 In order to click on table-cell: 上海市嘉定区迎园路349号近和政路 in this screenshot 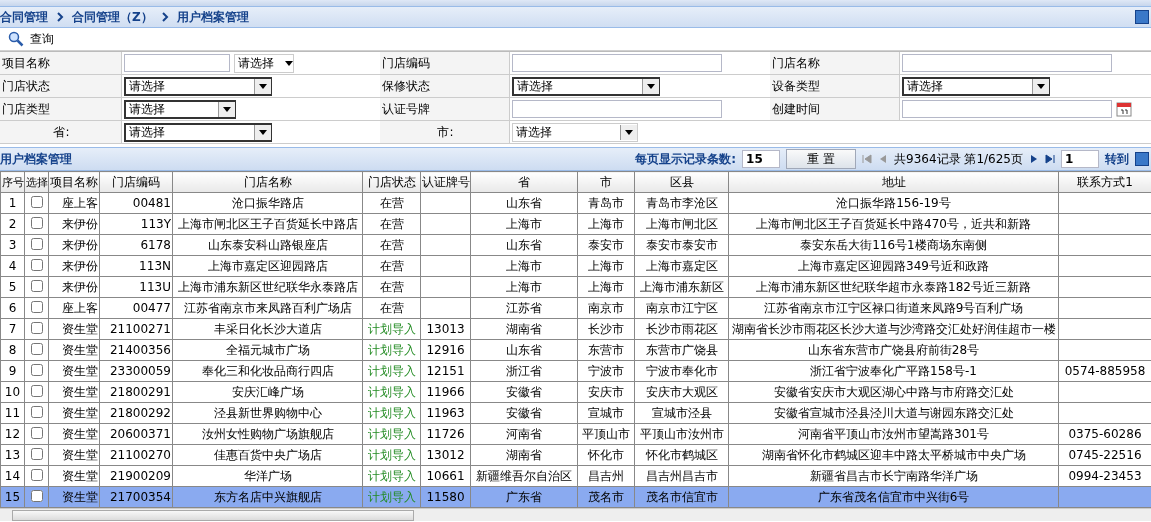, I will do `click(893, 266)`.